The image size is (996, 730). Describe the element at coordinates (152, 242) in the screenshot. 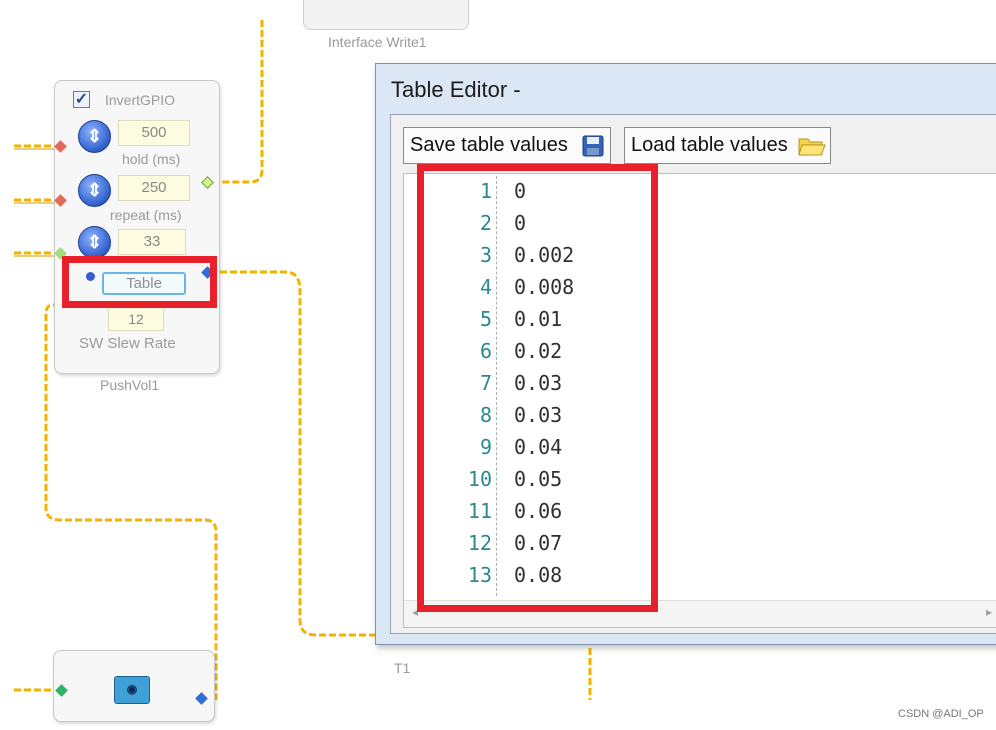

I see `third-value-field: 33` at that location.